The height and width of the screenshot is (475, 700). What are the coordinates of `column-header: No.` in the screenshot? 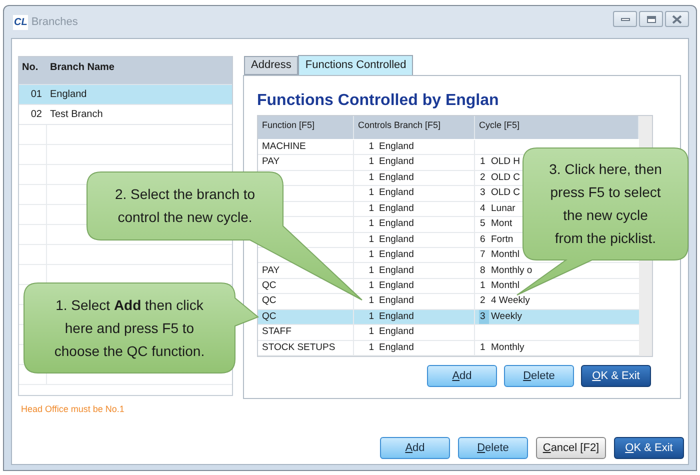 It's located at (30, 68).